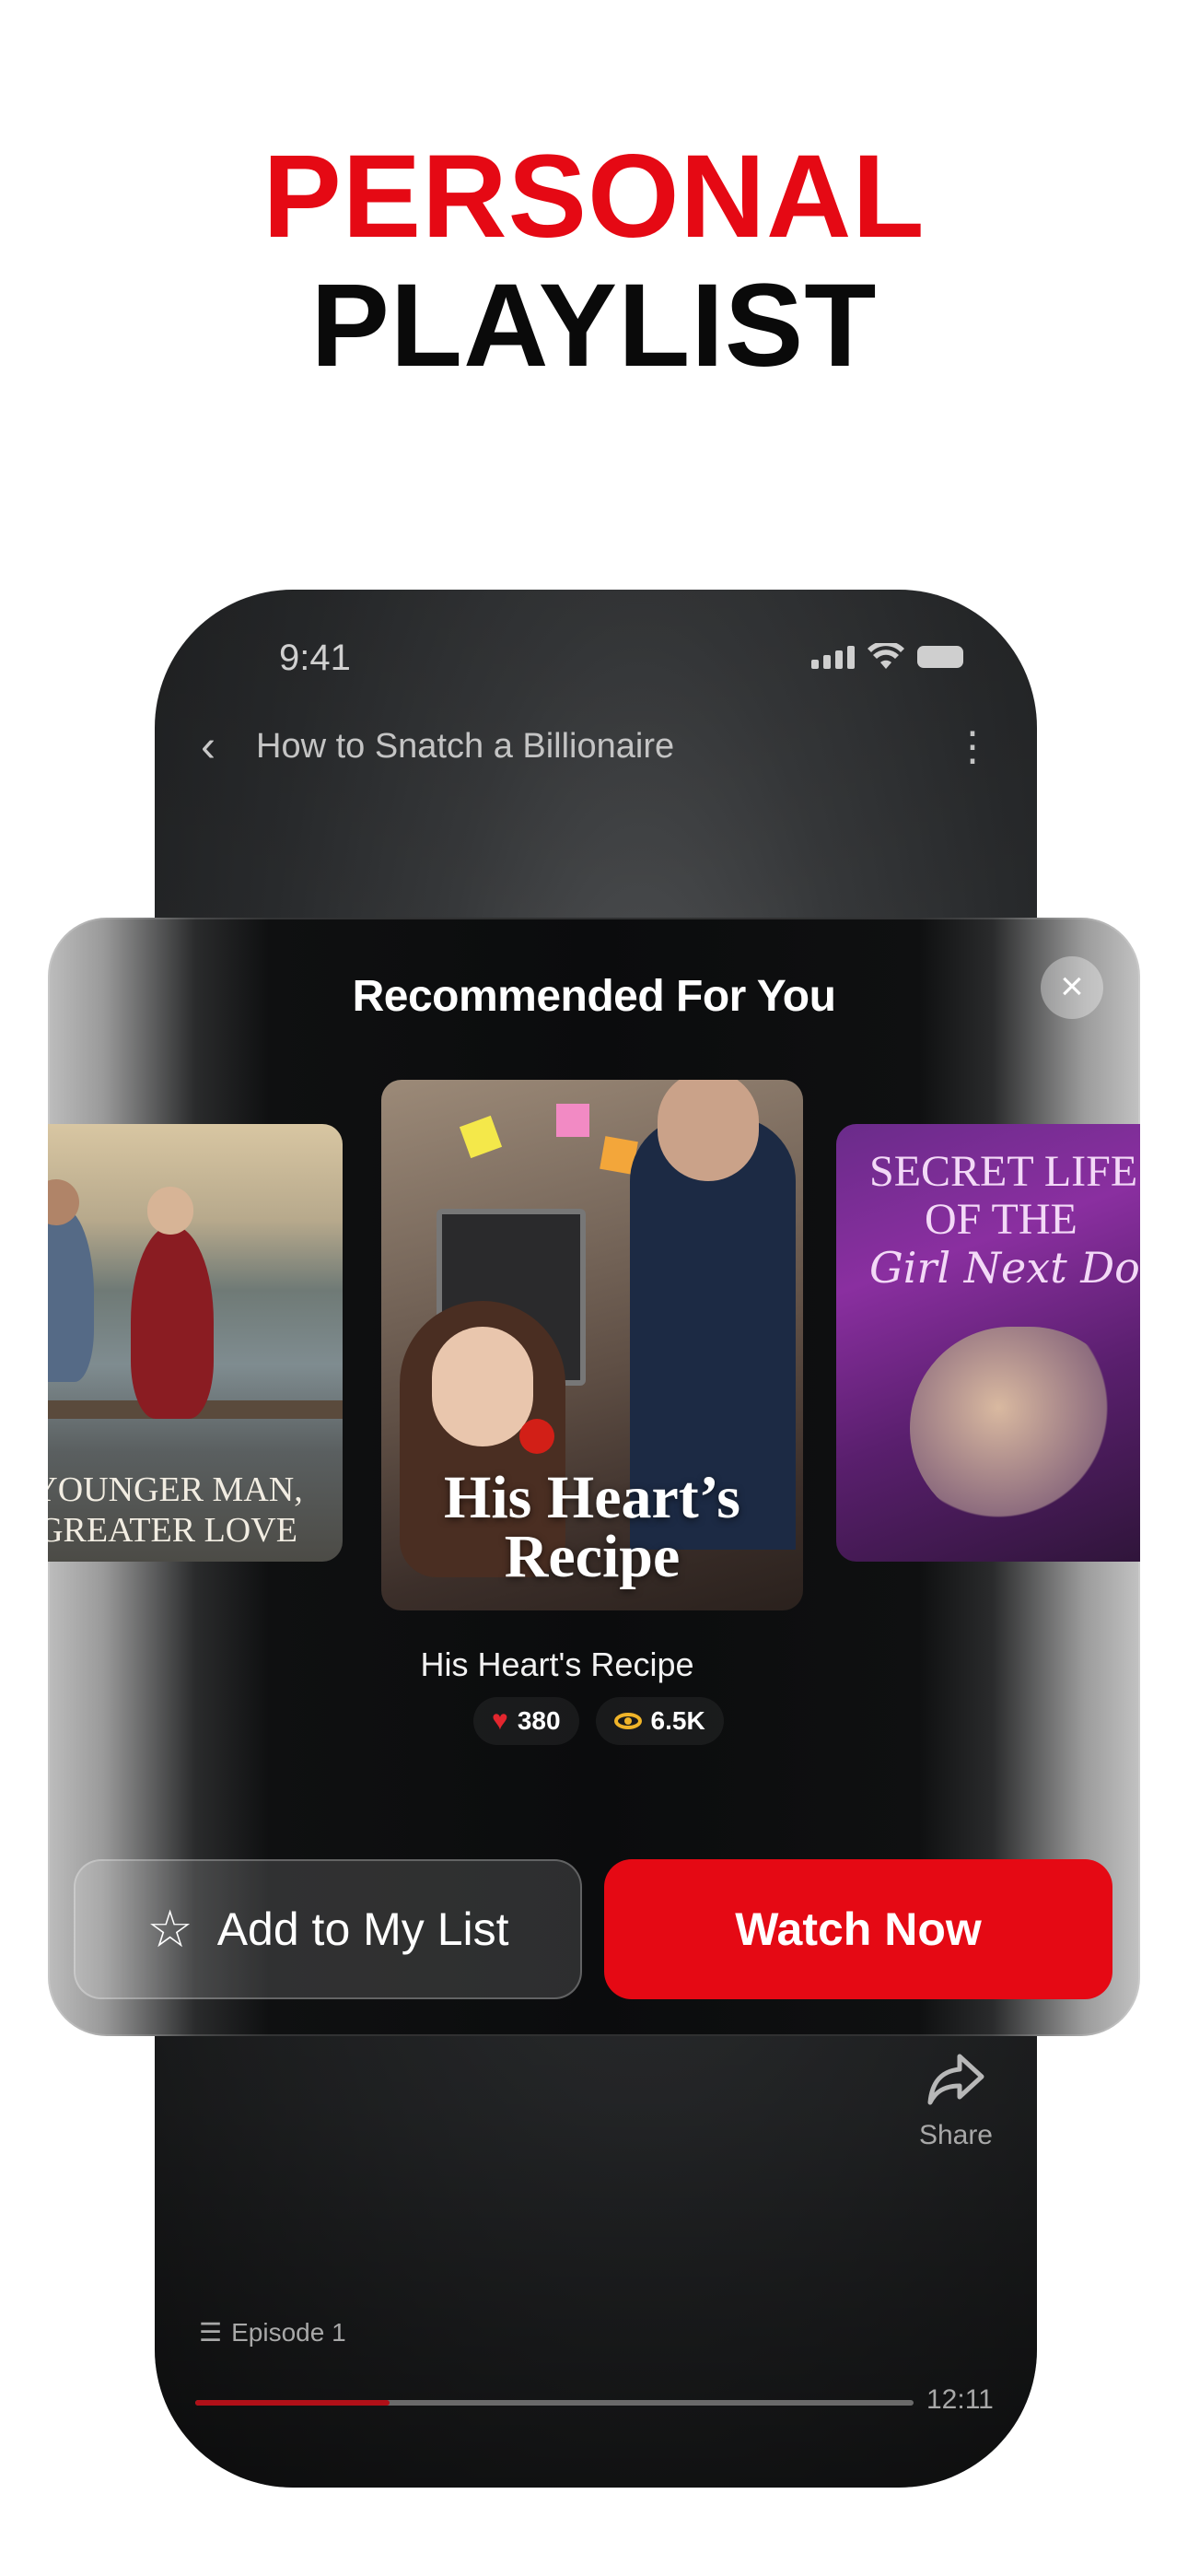 This screenshot has width=1188, height=2576. I want to click on poster-title-line: Girl Next Door, so click(1004, 1268).